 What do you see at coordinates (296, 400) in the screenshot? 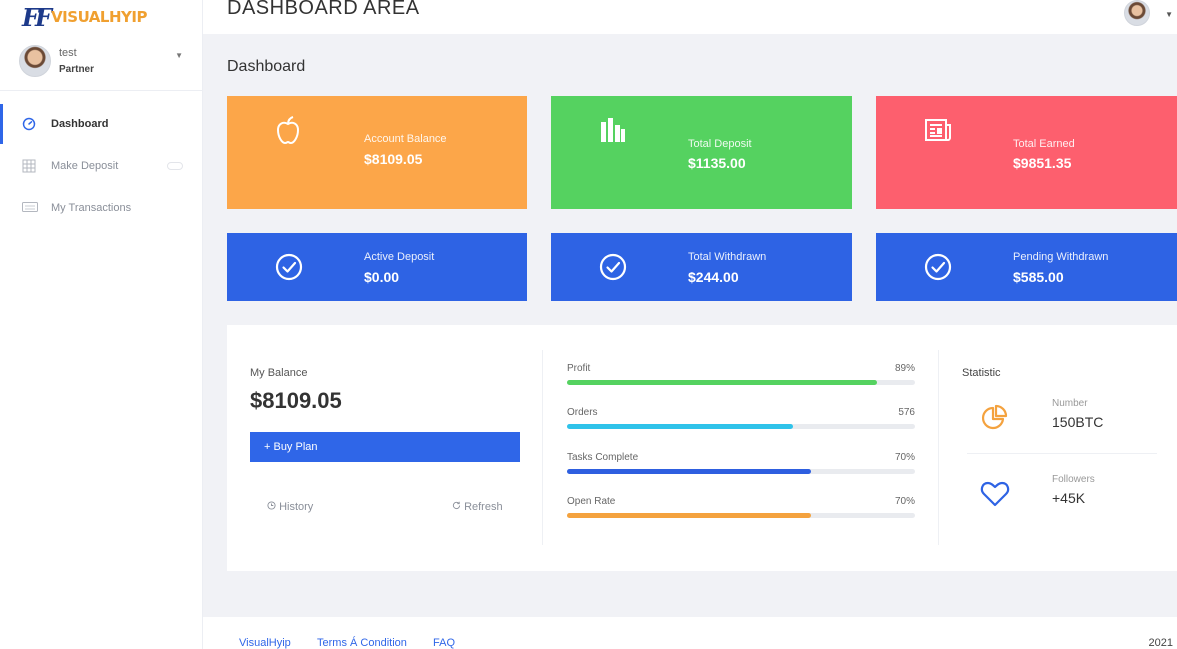
I see `balance-value: $8109.05` at bounding box center [296, 400].